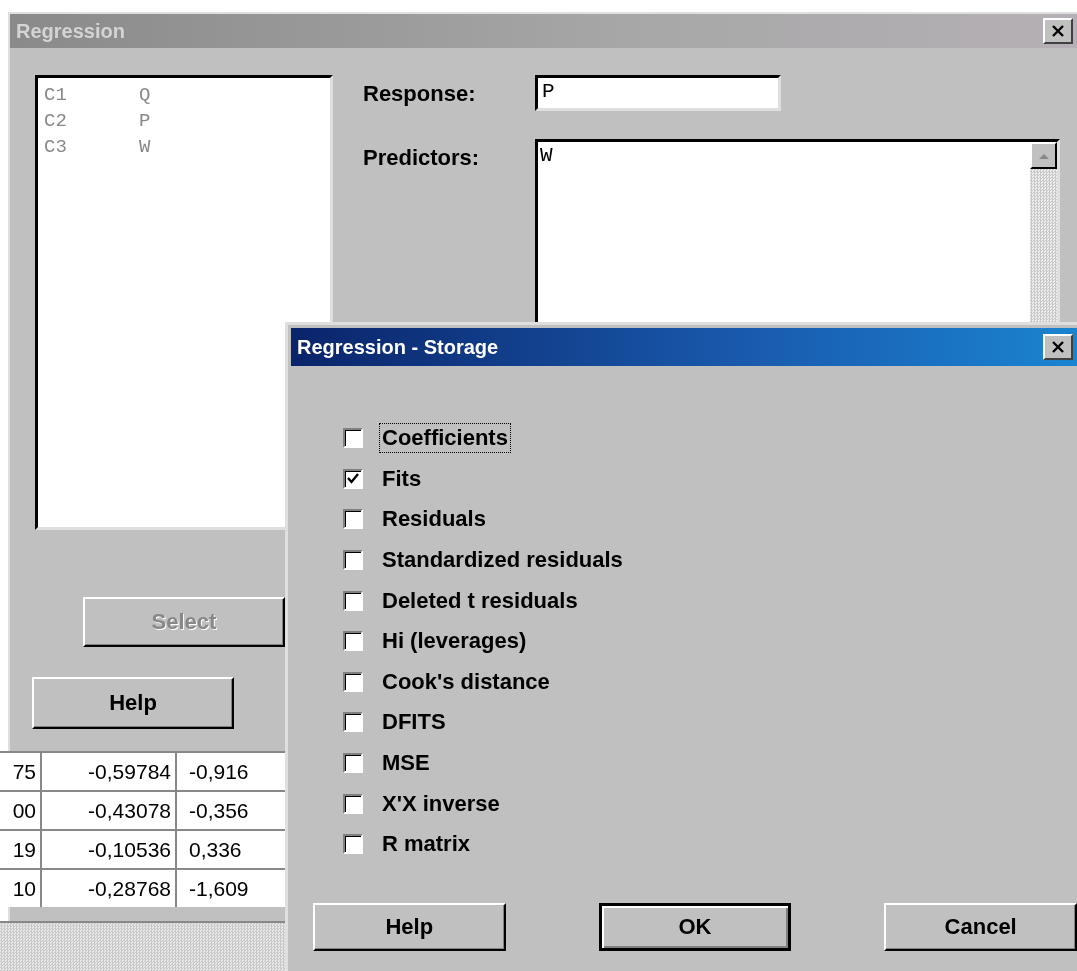 The image size is (1077, 971). What do you see at coordinates (219, 771) in the screenshot?
I see `table-cell-text: -0,916` at bounding box center [219, 771].